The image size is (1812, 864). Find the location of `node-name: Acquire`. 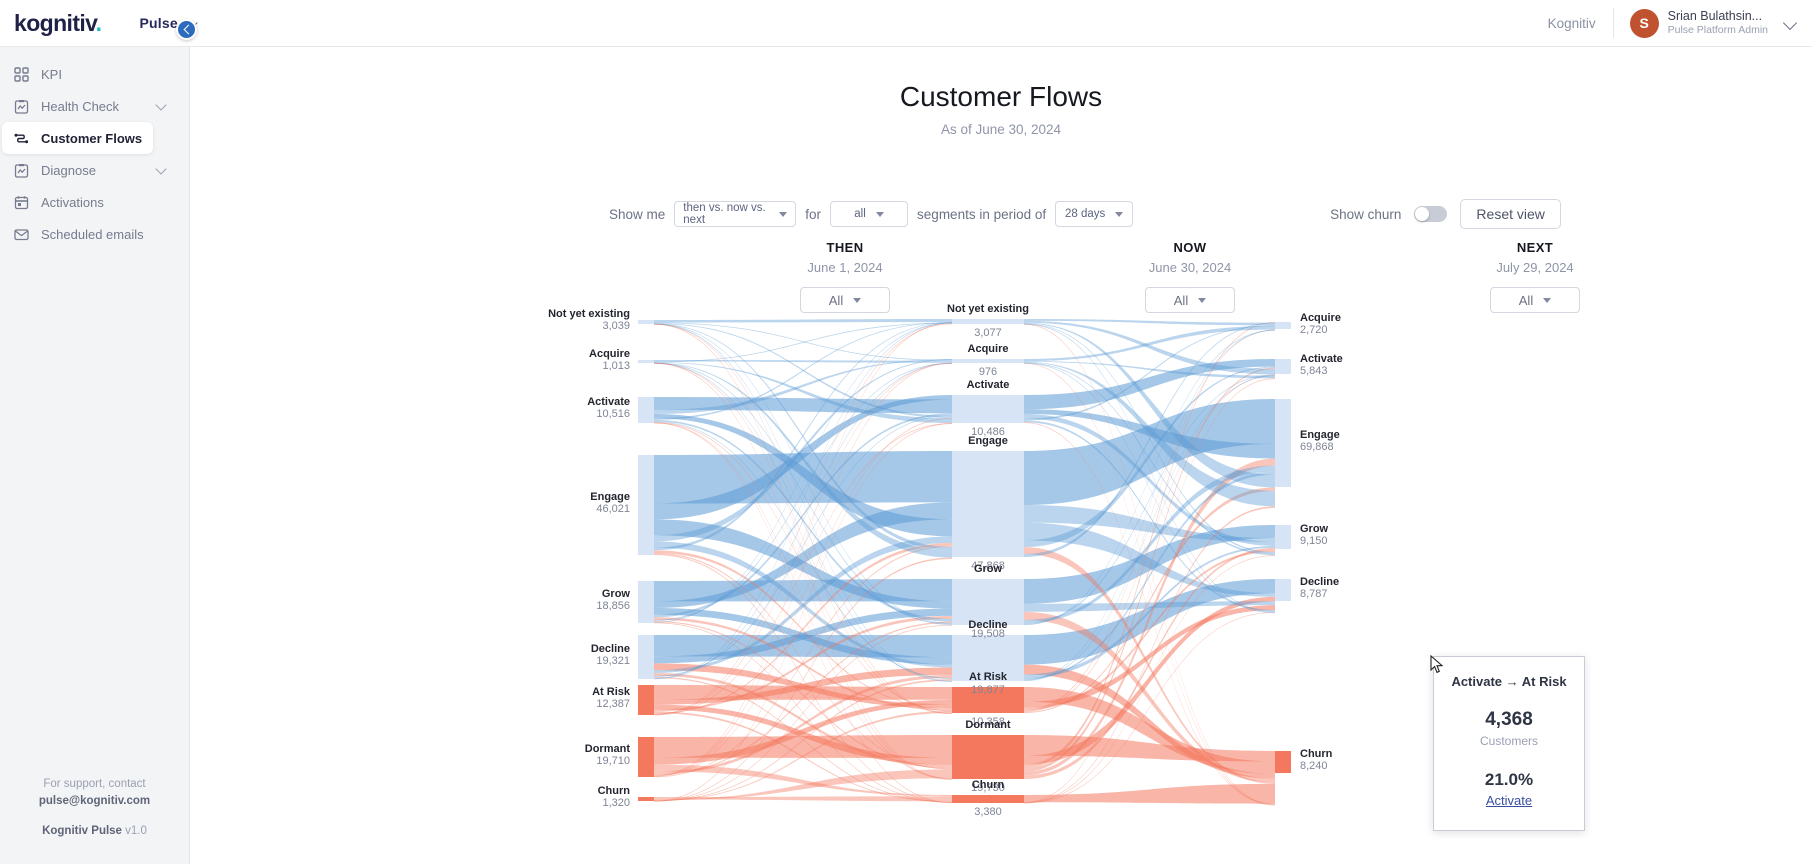

node-name: Acquire is located at coordinates (988, 349).